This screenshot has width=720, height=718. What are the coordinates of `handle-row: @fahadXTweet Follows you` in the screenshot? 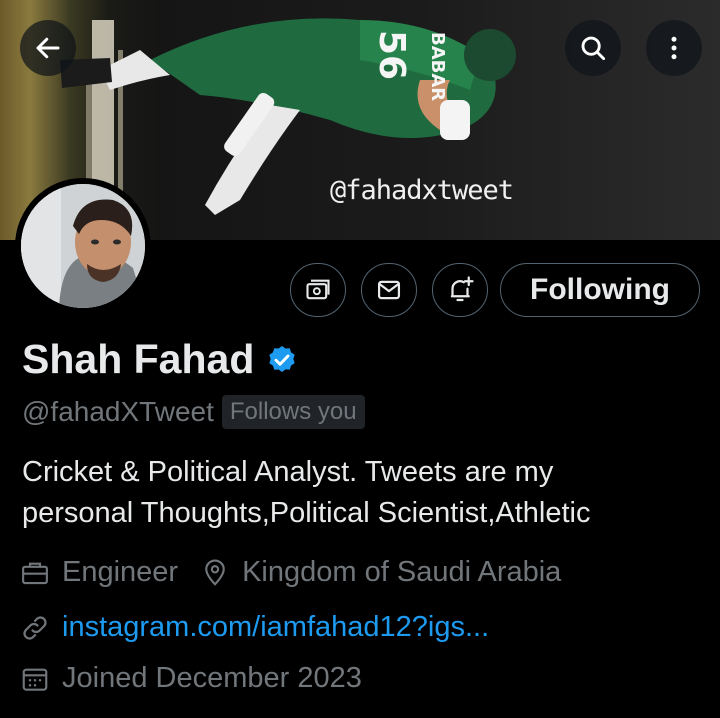 It's located at (193, 412).